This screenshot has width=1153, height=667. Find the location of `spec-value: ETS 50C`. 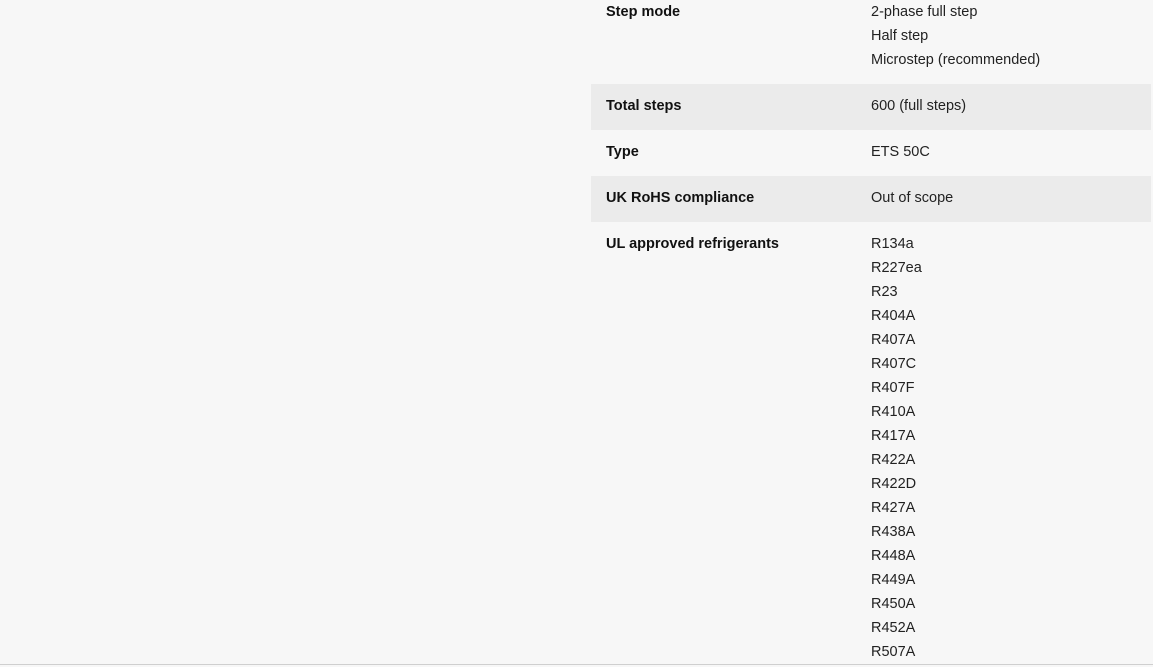

spec-value: ETS 50C is located at coordinates (900, 152).